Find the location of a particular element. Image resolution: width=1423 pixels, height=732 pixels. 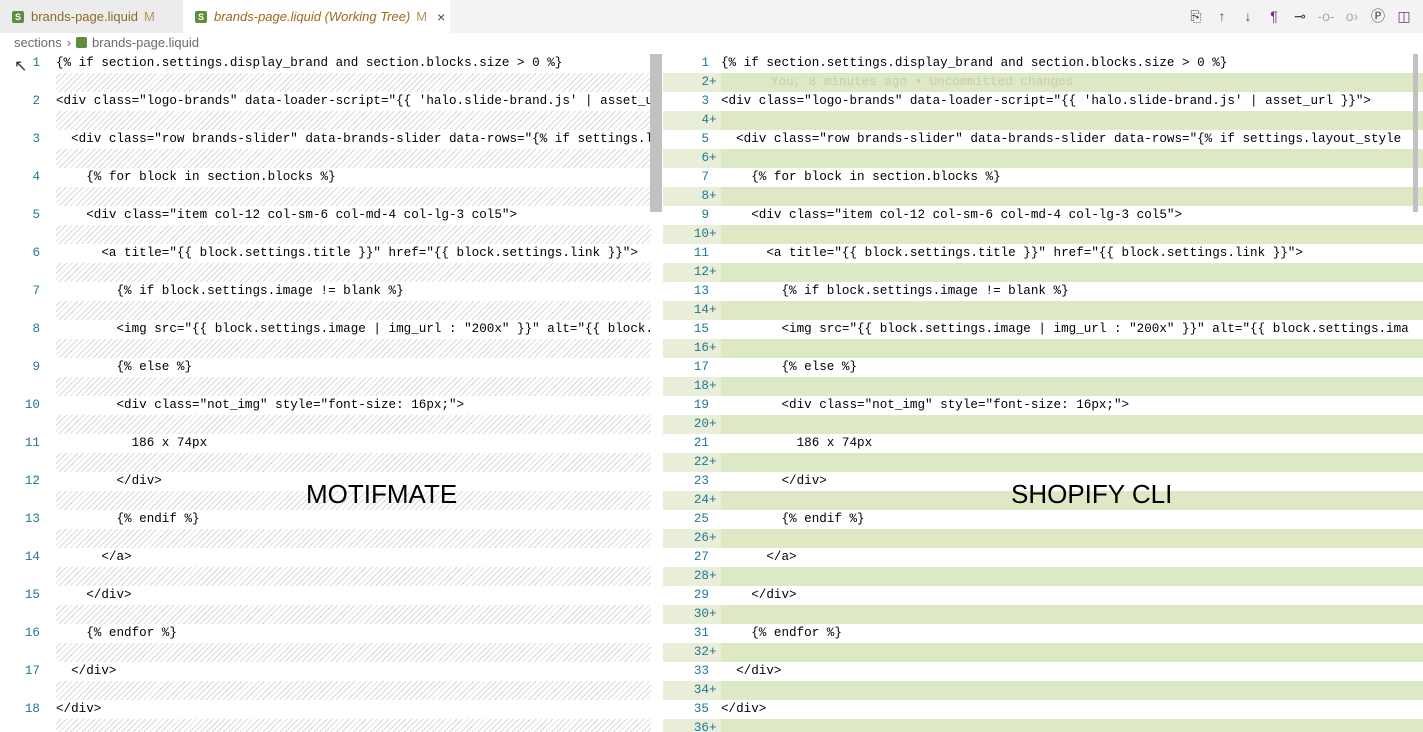

added-line: 8 + is located at coordinates (1043, 196).